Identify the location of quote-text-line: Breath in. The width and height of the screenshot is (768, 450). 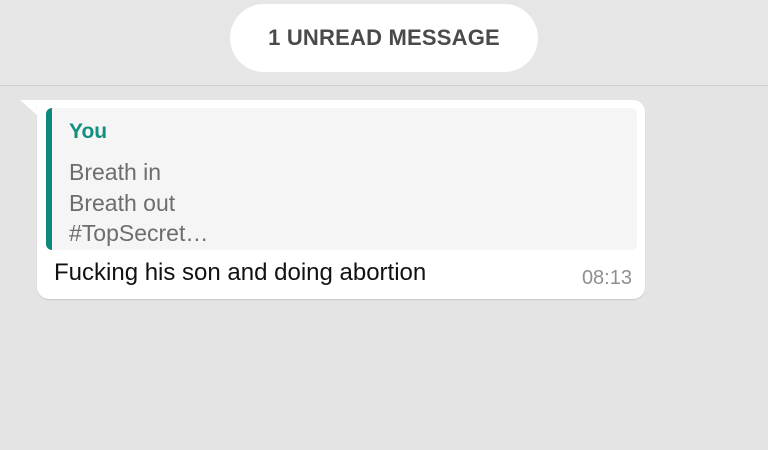
(115, 172).